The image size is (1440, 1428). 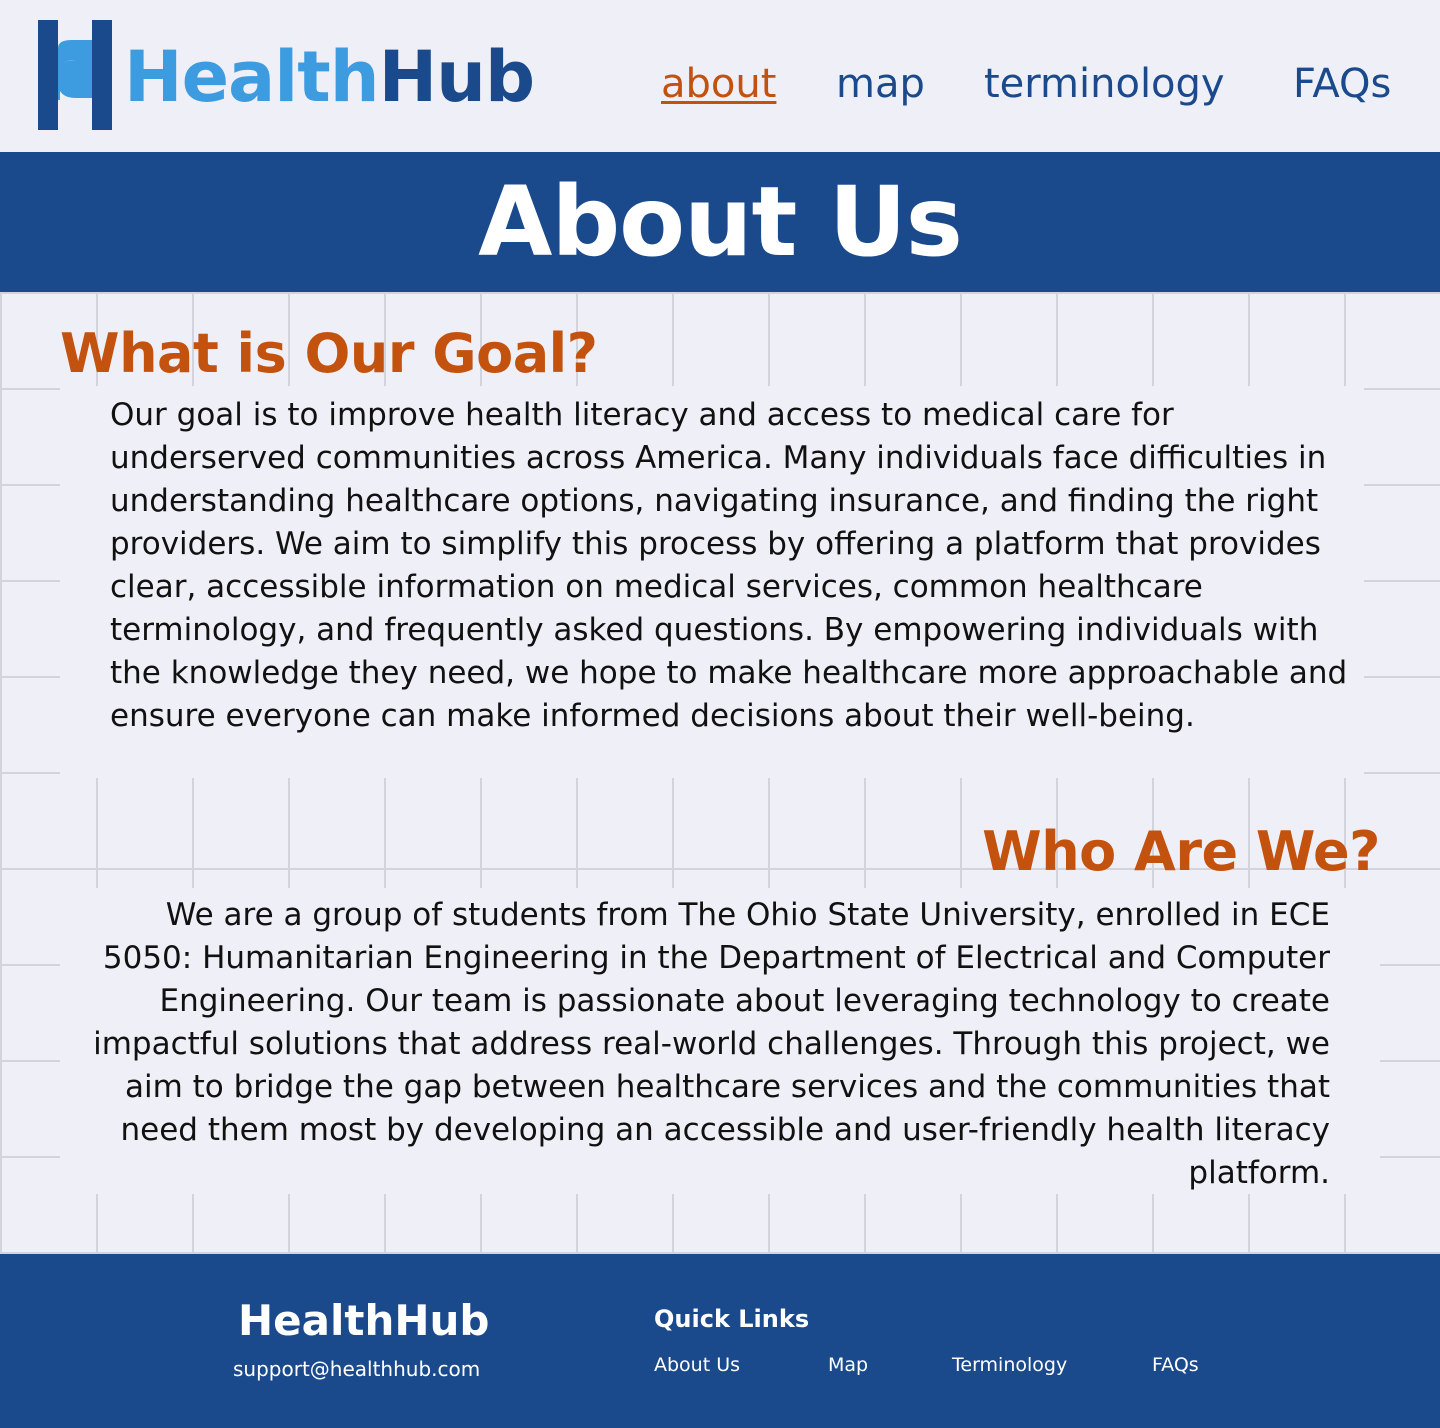 I want to click on footer-link-faqs: FAQs, so click(x=1175, y=1365).